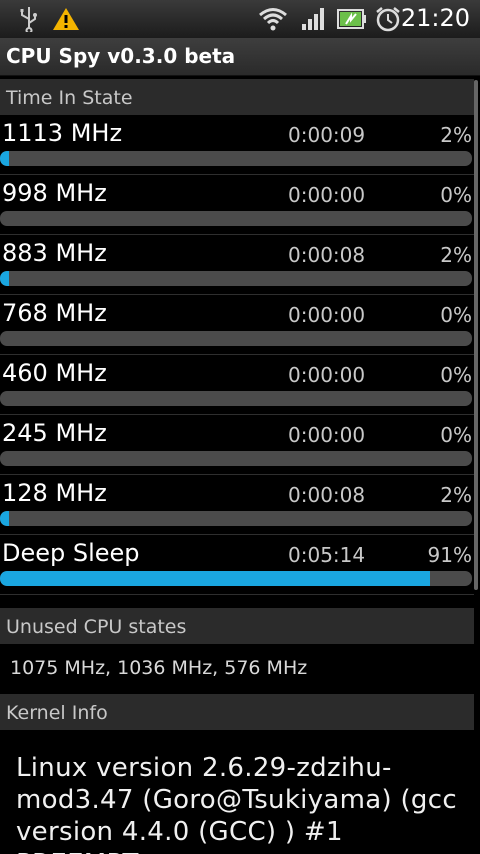 The width and height of the screenshot is (480, 854). Describe the element at coordinates (54, 373) in the screenshot. I see `state-name: 460 MHz` at that location.